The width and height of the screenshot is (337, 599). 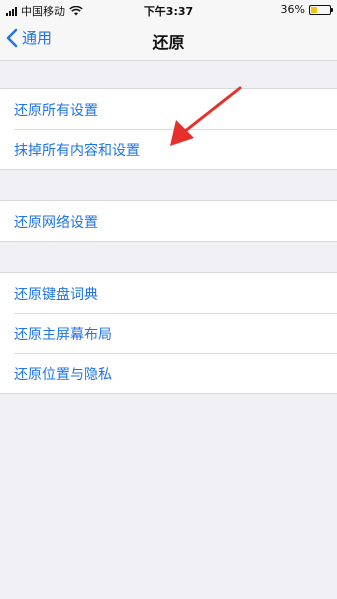 I want to click on reset-location-privacy-cell: 还原位置与隐私, so click(x=168, y=373).